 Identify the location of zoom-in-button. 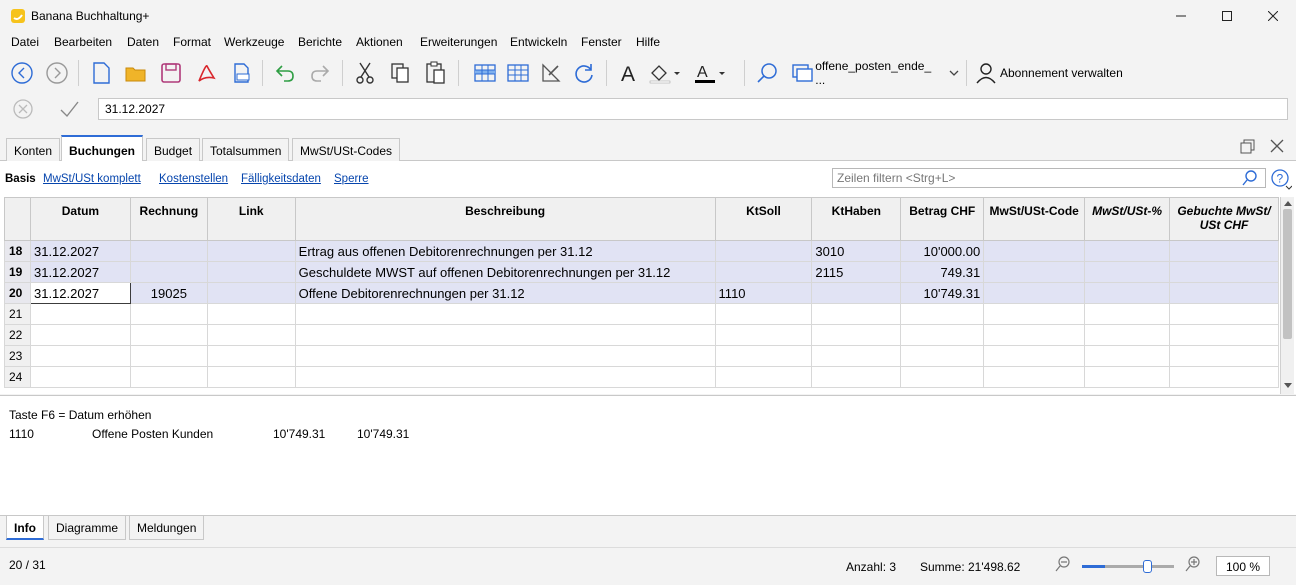
(1193, 565).